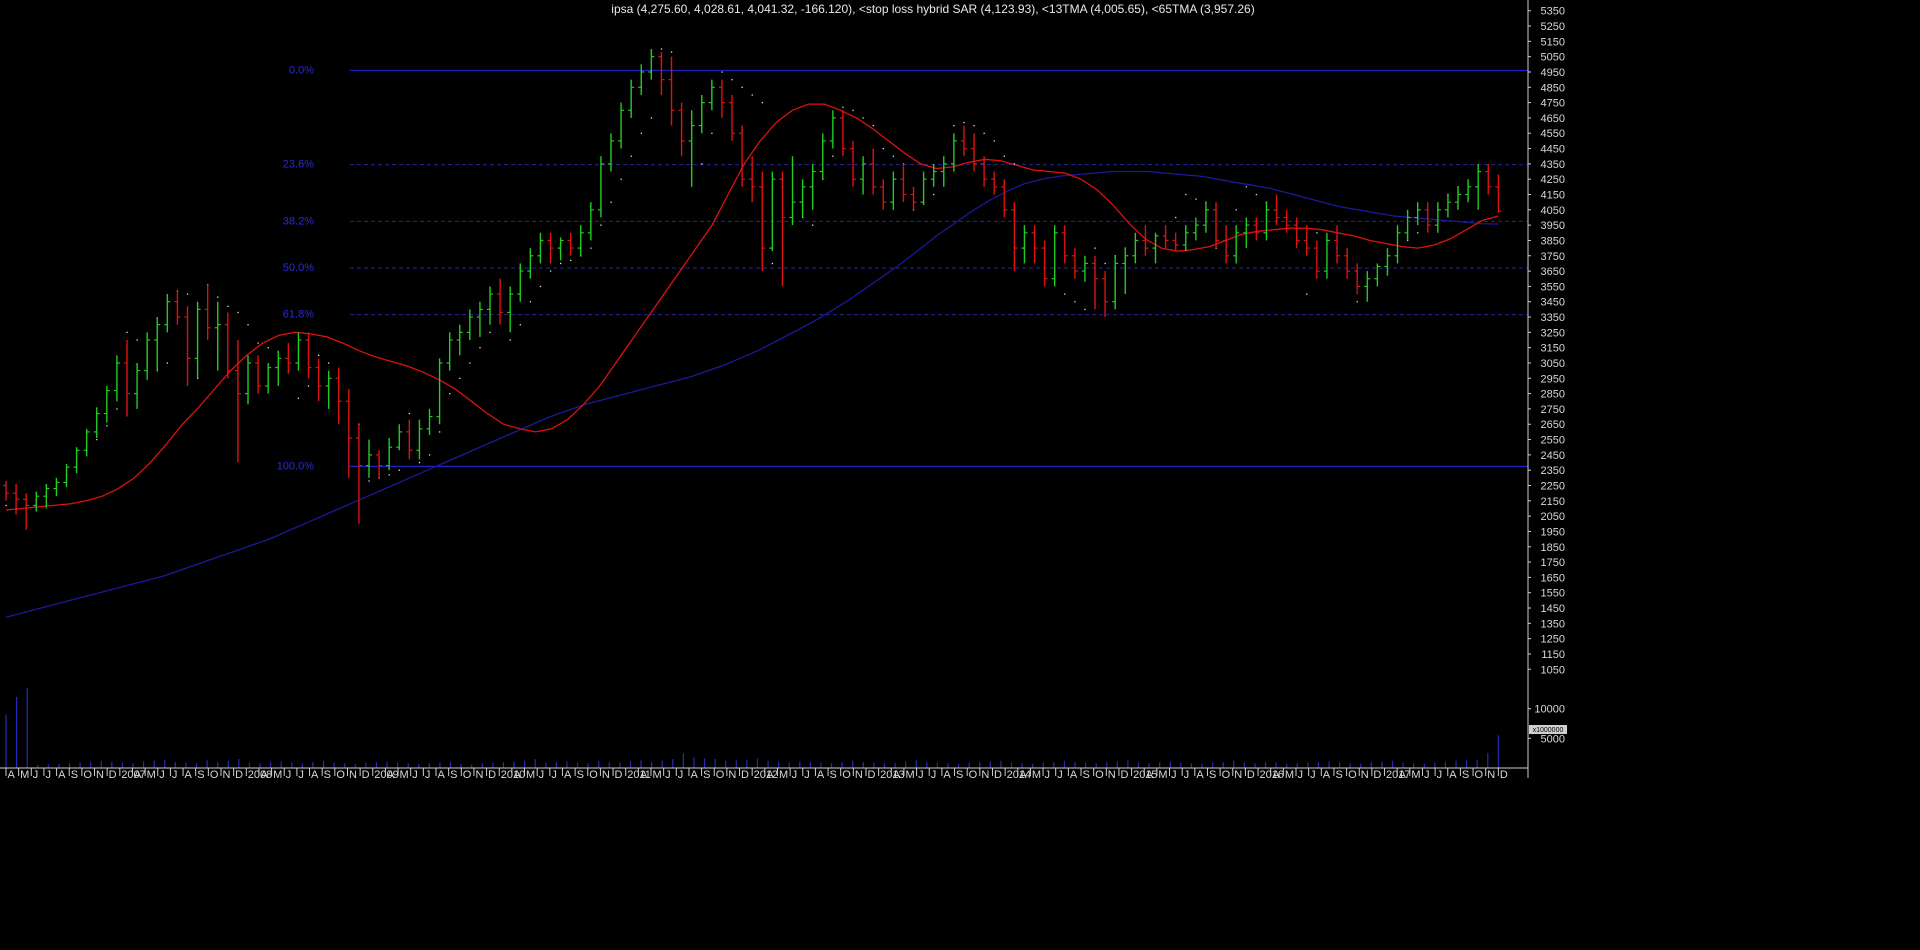 The image size is (1920, 950). What do you see at coordinates (668, 775) in the screenshot?
I see `time-tick-label-52: J` at bounding box center [668, 775].